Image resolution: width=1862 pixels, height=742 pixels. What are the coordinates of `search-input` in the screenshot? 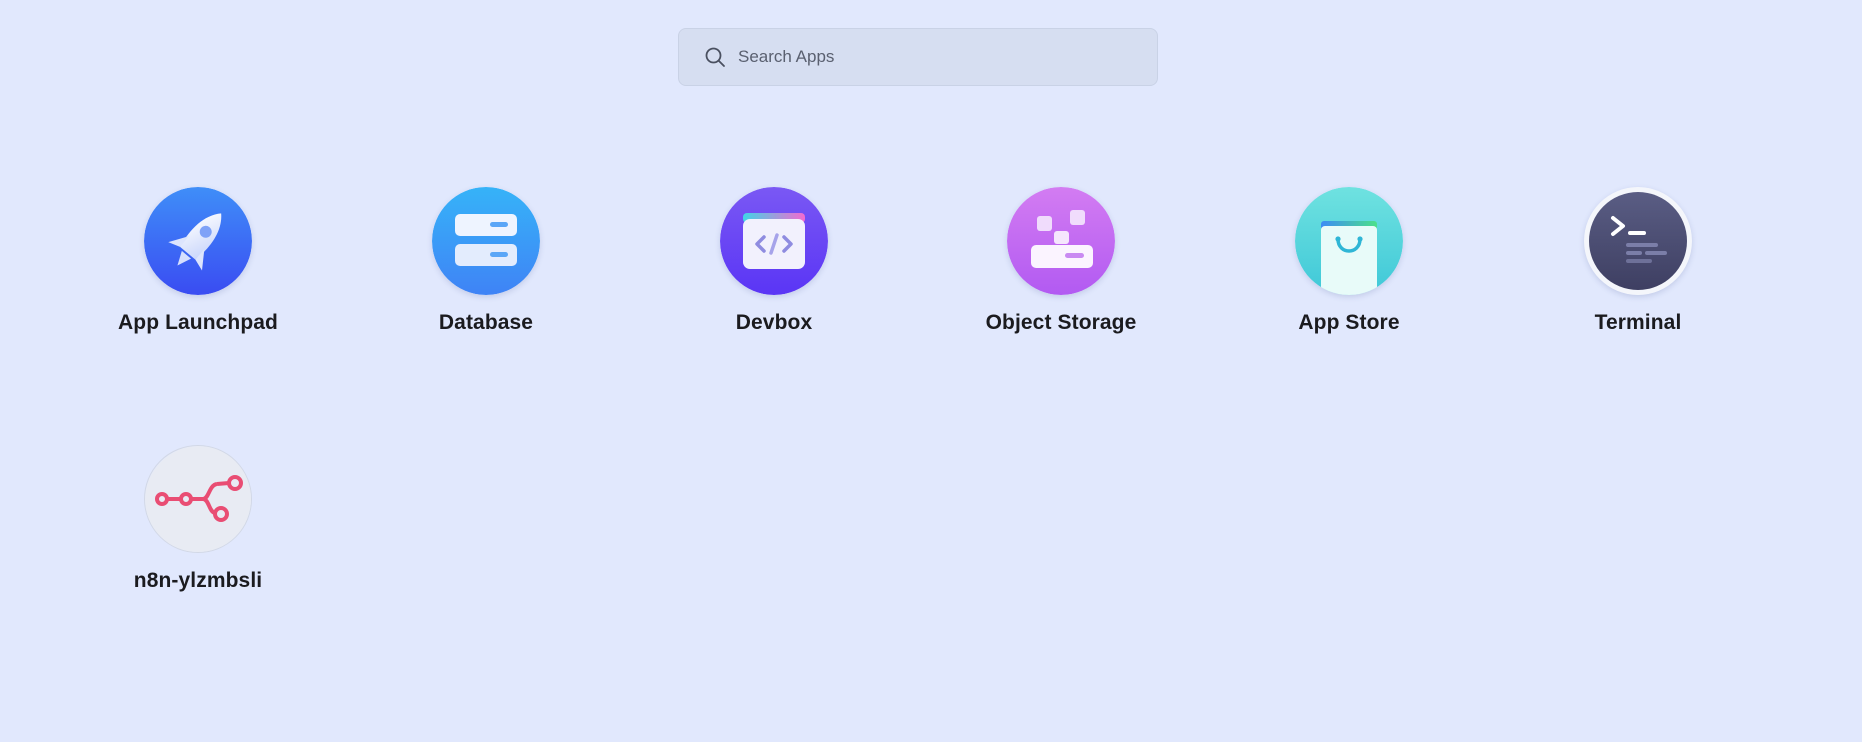 It's located at (938, 57).